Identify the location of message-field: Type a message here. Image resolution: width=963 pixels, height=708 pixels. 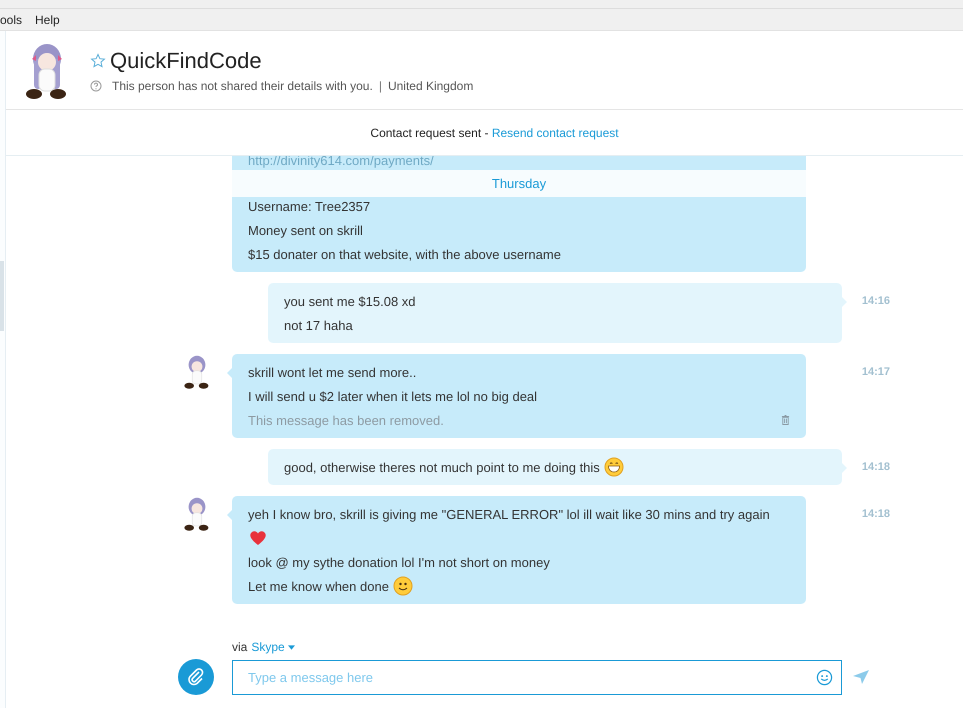
(537, 677).